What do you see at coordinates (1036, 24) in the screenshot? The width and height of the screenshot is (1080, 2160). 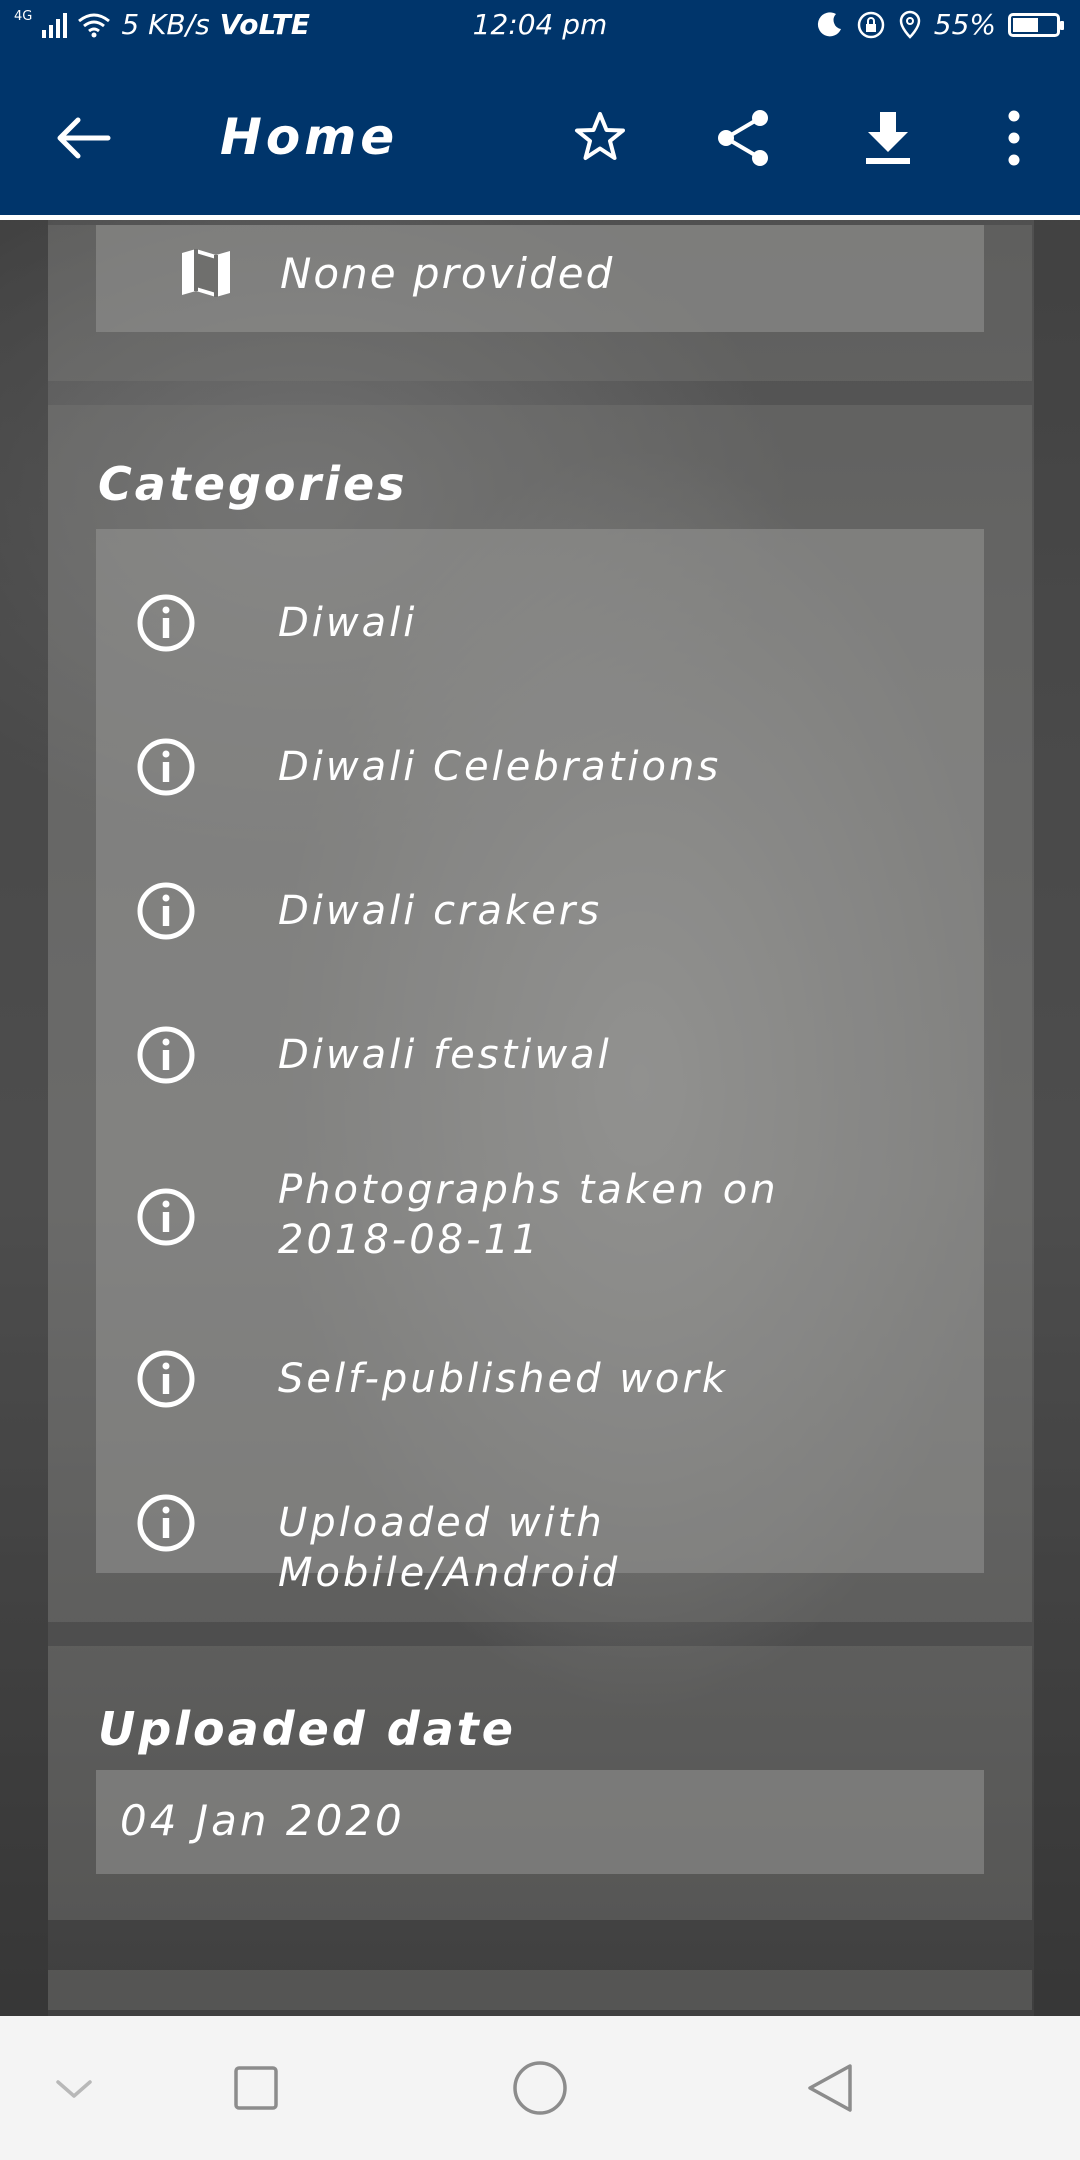 I see `battery-icon` at bounding box center [1036, 24].